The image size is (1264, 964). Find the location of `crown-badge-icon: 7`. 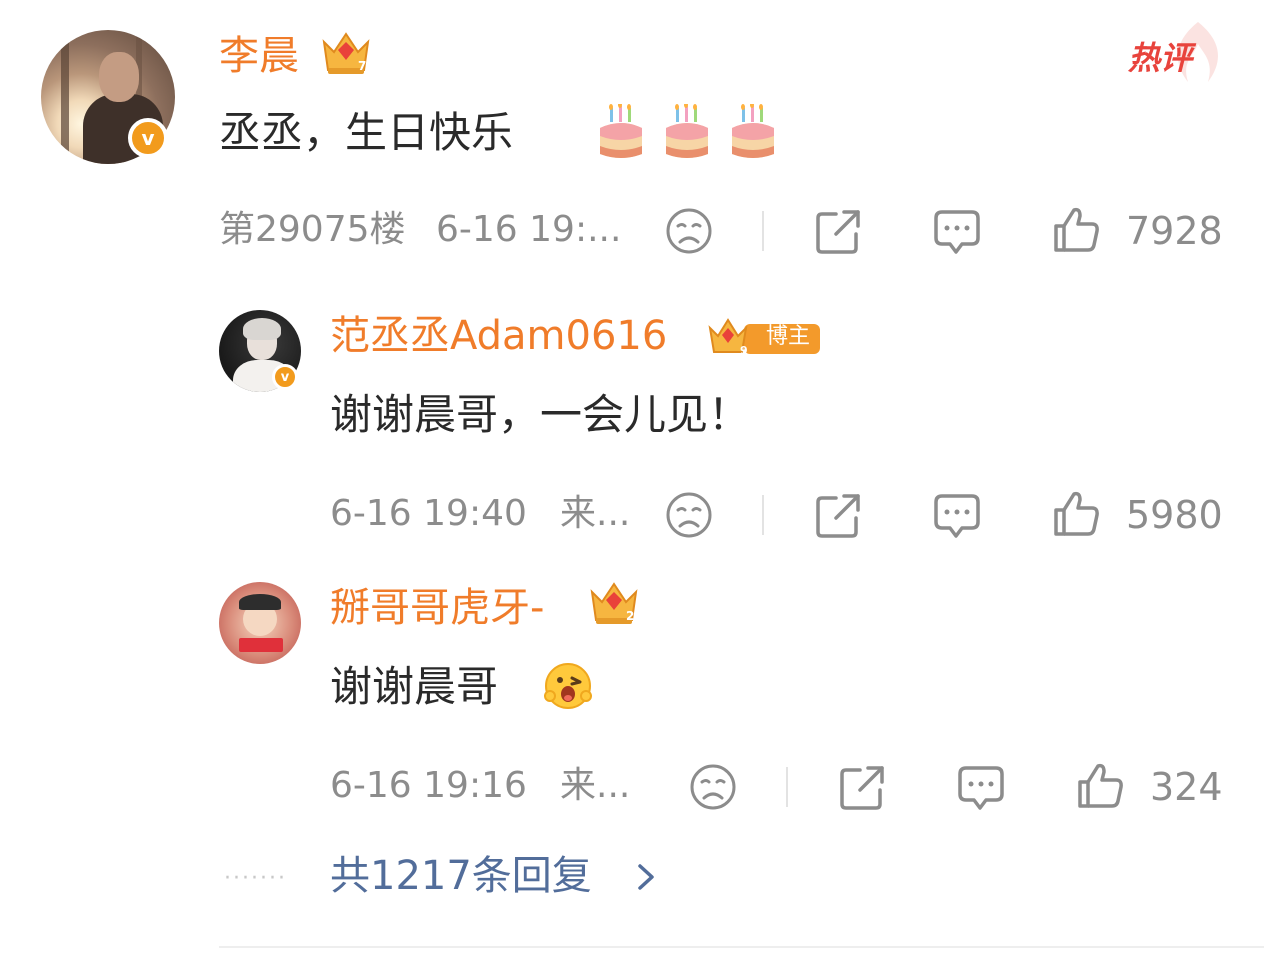

crown-badge-icon: 7 is located at coordinates (346, 53).